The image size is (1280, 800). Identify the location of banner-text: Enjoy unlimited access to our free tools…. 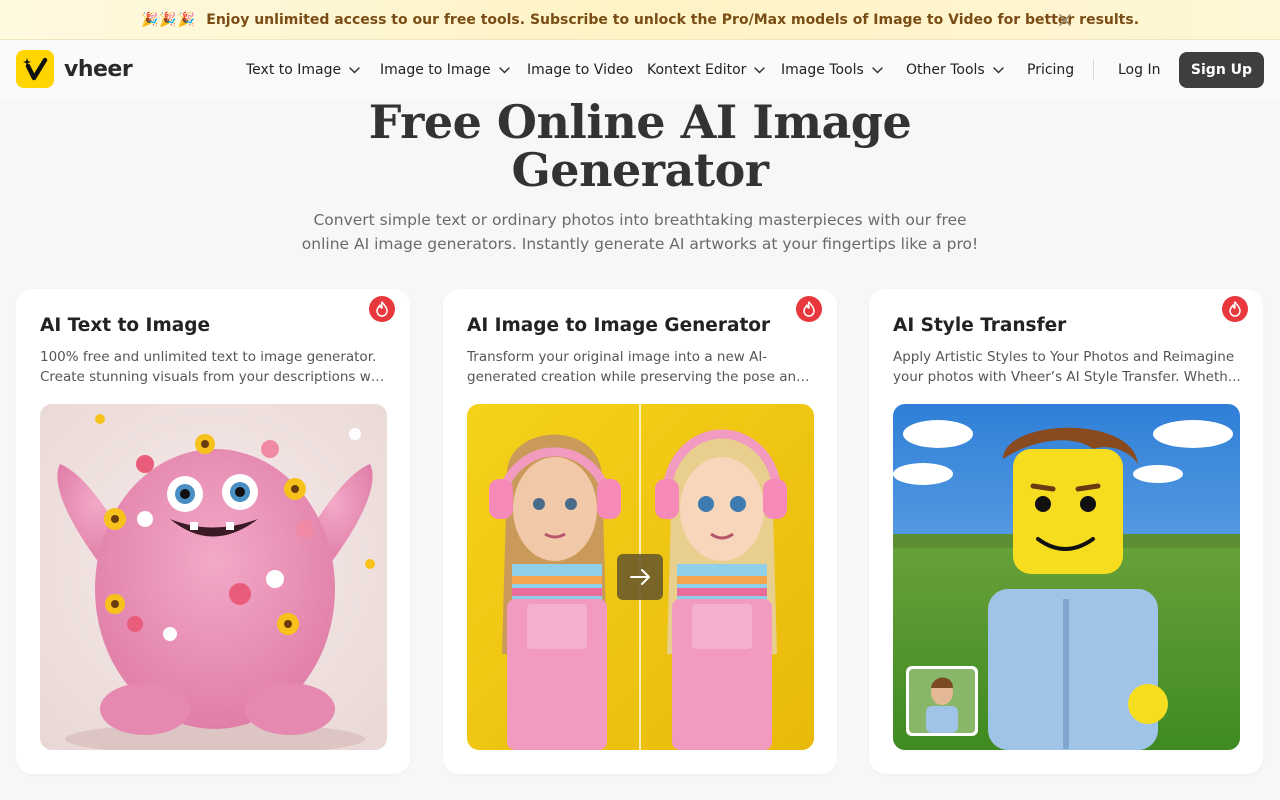
(673, 19).